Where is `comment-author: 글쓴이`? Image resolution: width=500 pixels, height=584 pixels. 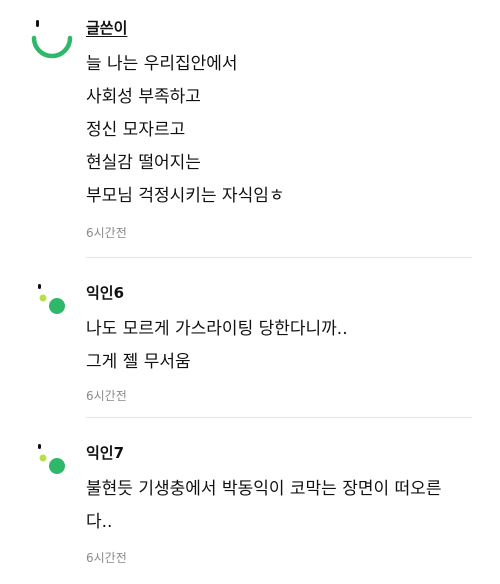
comment-author: 글쓴이 is located at coordinates (106, 28).